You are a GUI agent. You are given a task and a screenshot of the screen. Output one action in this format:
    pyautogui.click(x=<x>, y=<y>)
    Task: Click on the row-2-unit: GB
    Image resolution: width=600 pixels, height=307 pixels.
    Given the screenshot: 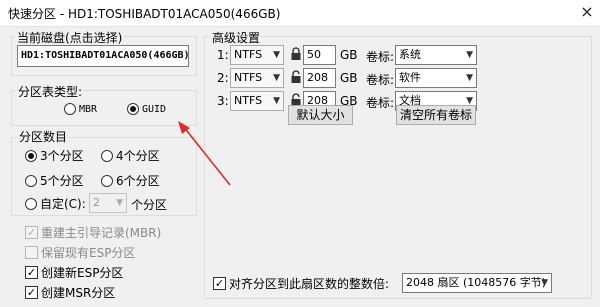 What is the action you would take?
    pyautogui.click(x=349, y=78)
    